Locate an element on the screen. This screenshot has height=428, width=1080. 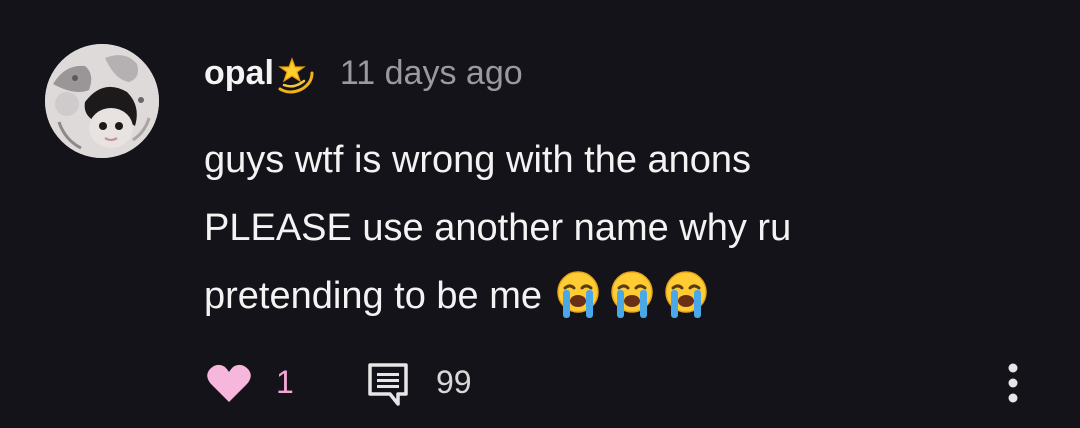
comment-line: guys wtf is wrong with the anons is located at coordinates (478, 160).